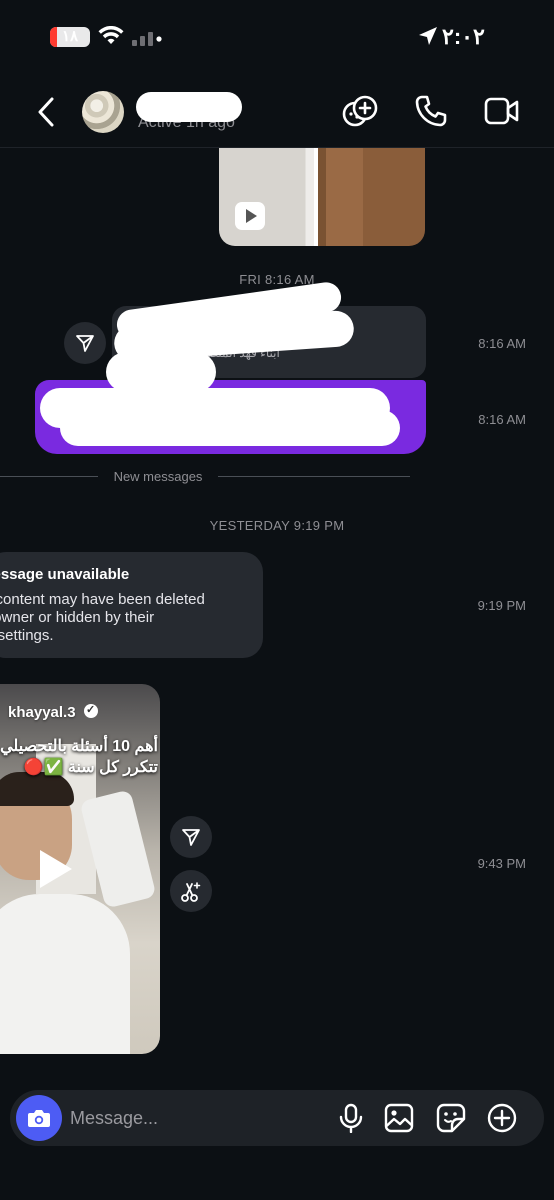 Image resolution: width=554 pixels, height=1200 pixels. What do you see at coordinates (103, 112) in the screenshot?
I see `avatar` at bounding box center [103, 112].